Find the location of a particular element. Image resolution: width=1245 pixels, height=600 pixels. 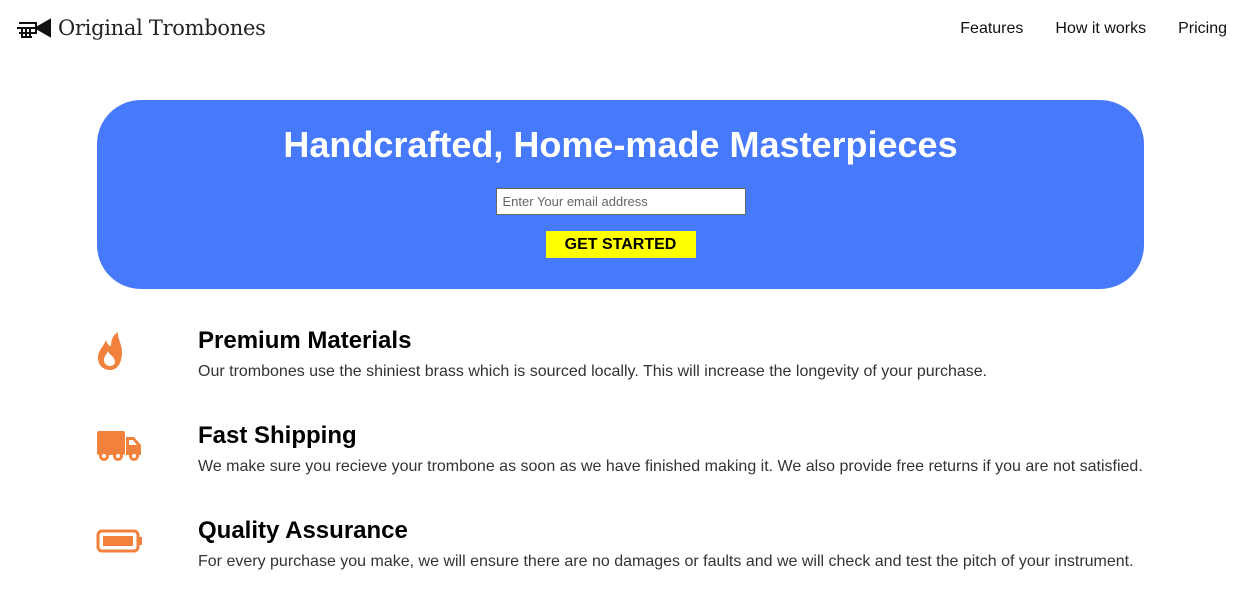

nav-bar: Features How it works Pricing is located at coordinates (1077, 29).